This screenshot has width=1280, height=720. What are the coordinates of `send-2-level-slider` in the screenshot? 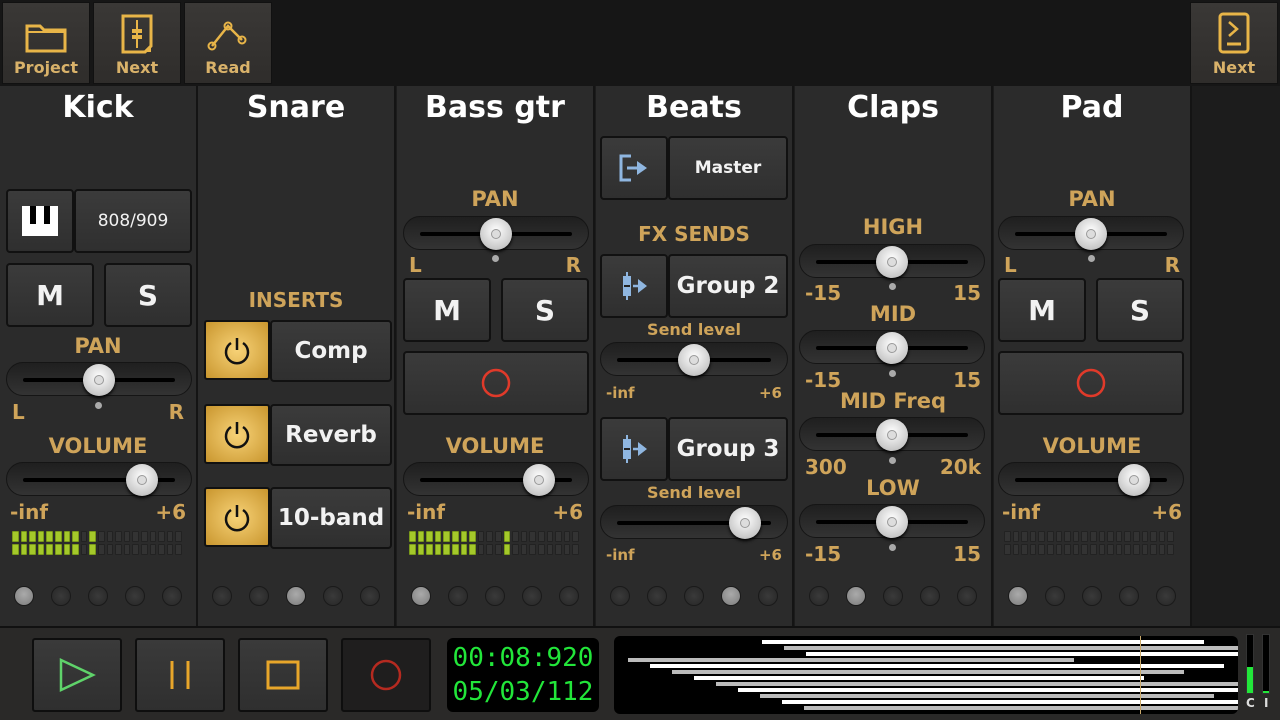 It's located at (694, 522).